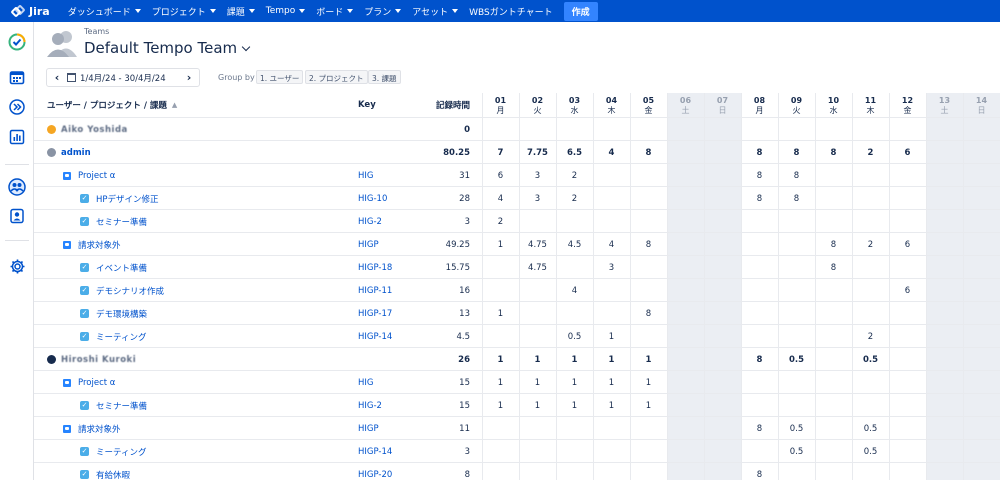  I want to click on nav-assets: アセット, so click(435, 11).